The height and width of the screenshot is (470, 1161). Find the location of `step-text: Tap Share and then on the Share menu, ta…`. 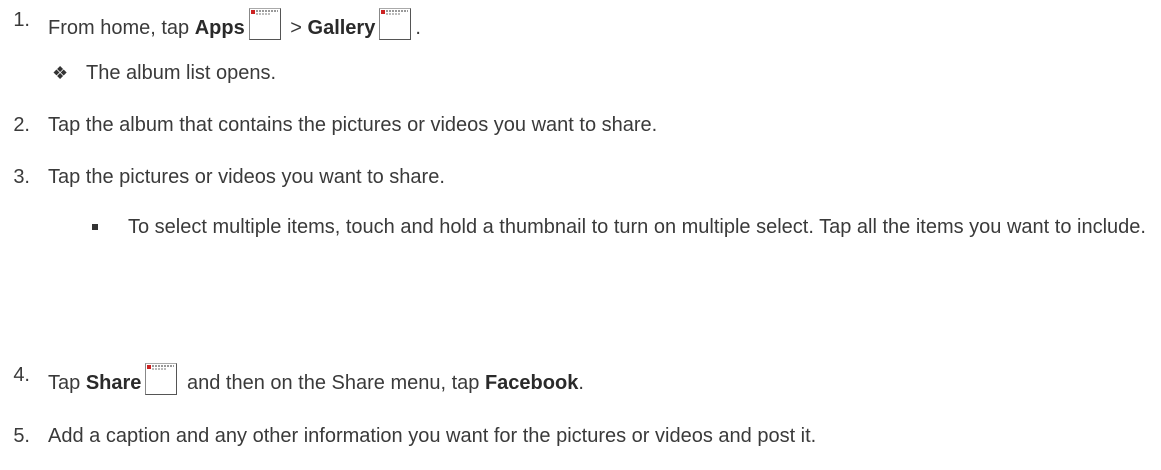

step-text: Tap Share and then on the Share menu, ta… is located at coordinates (316, 379).